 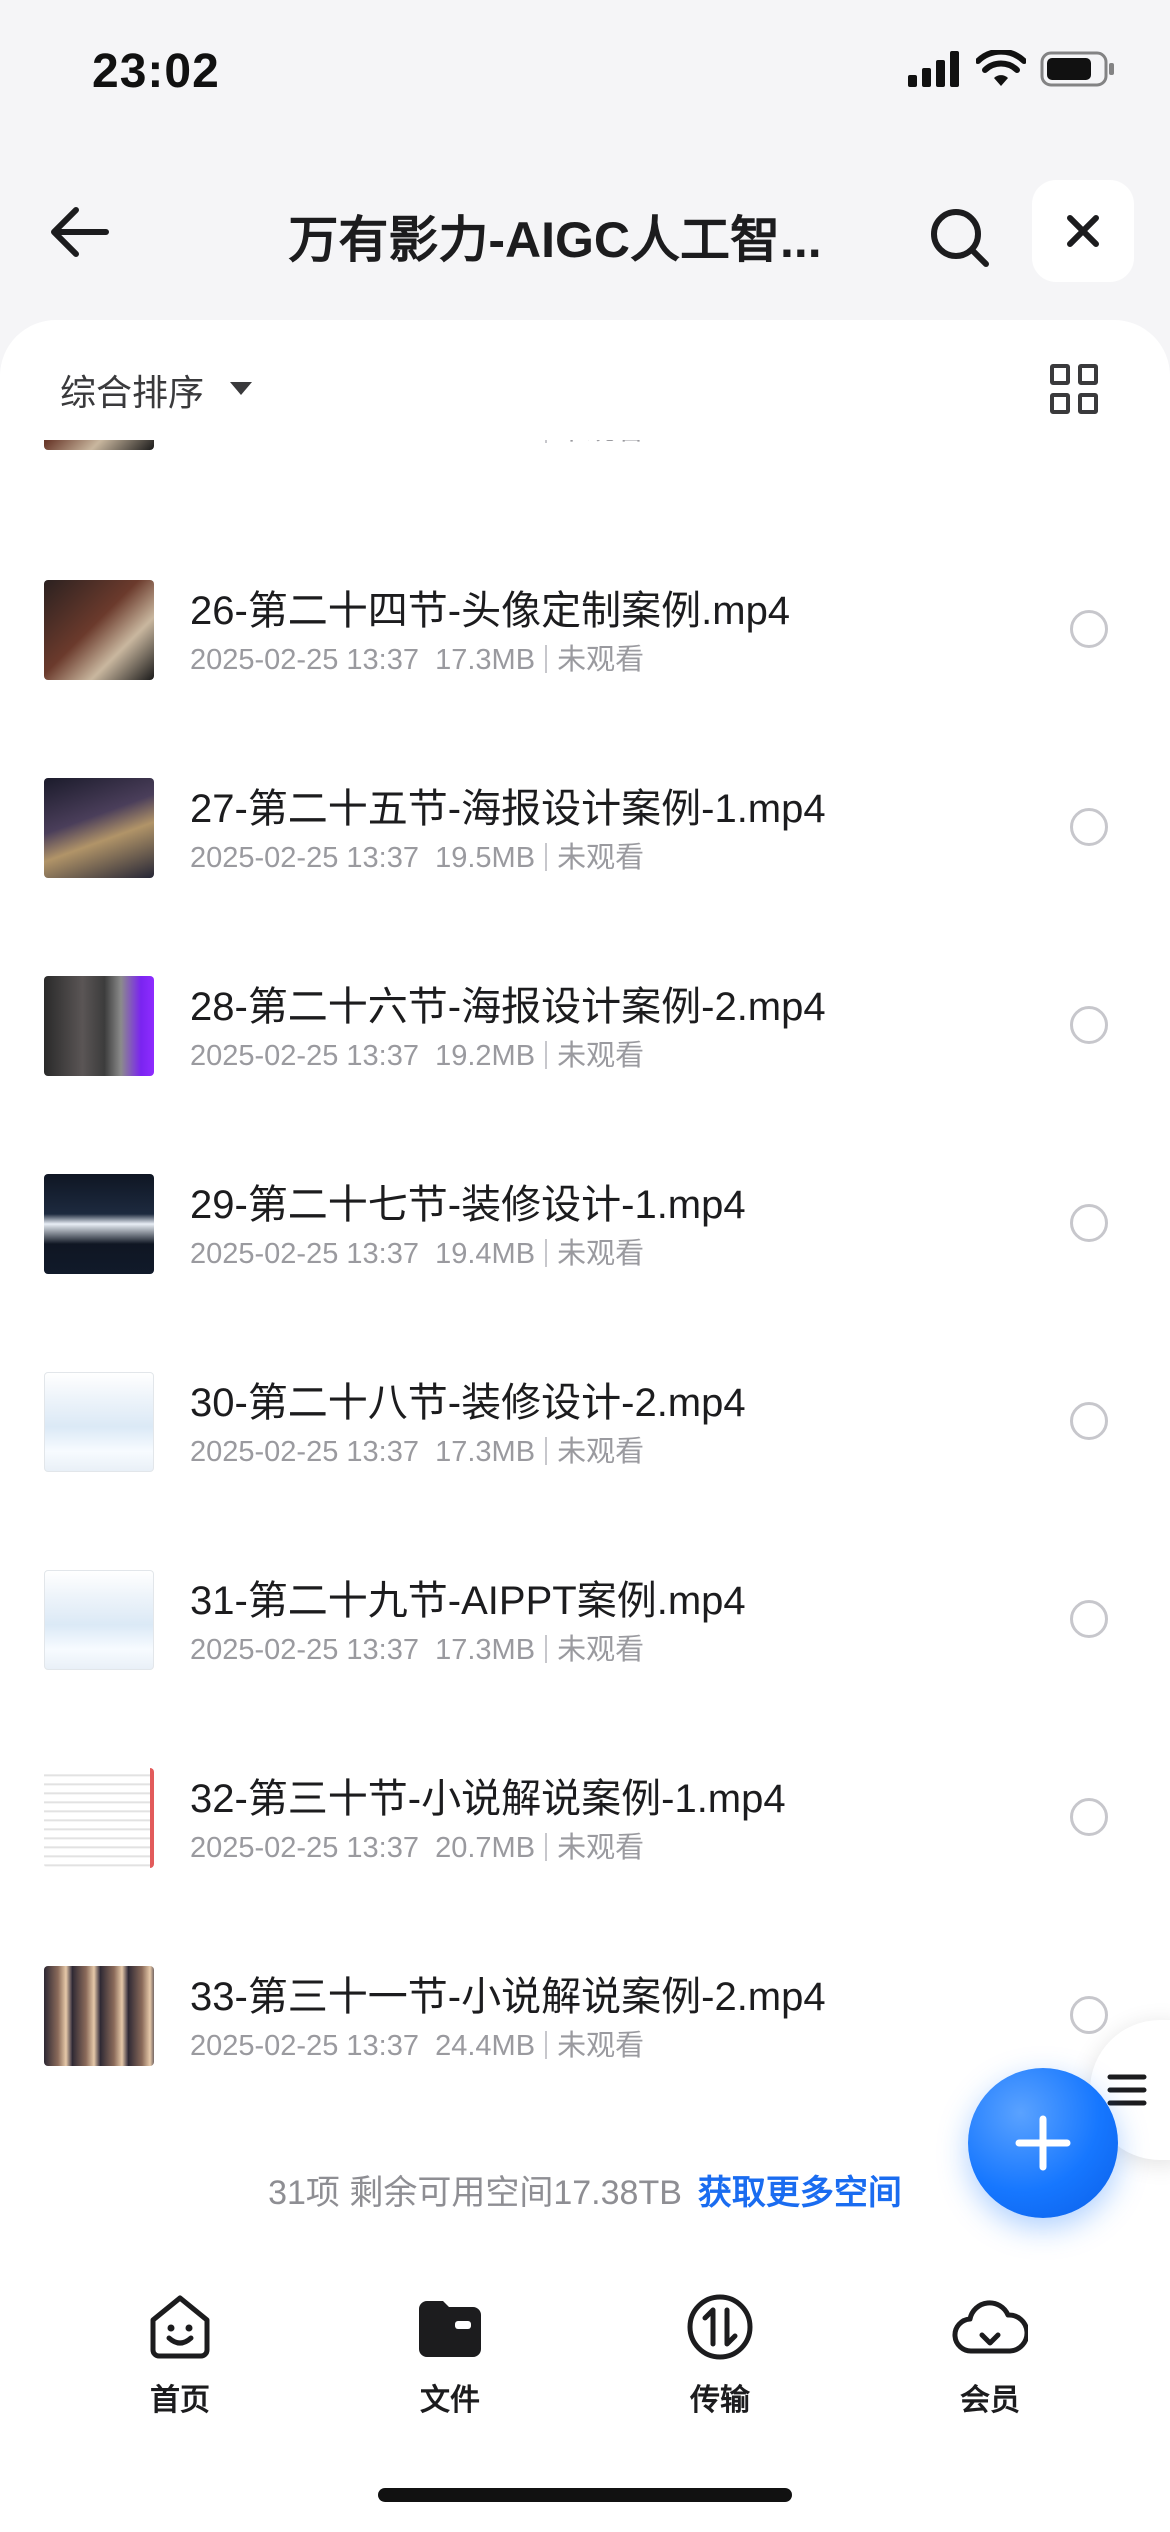 I want to click on get-more-space-link: 获取更多空间, so click(x=800, y=2193).